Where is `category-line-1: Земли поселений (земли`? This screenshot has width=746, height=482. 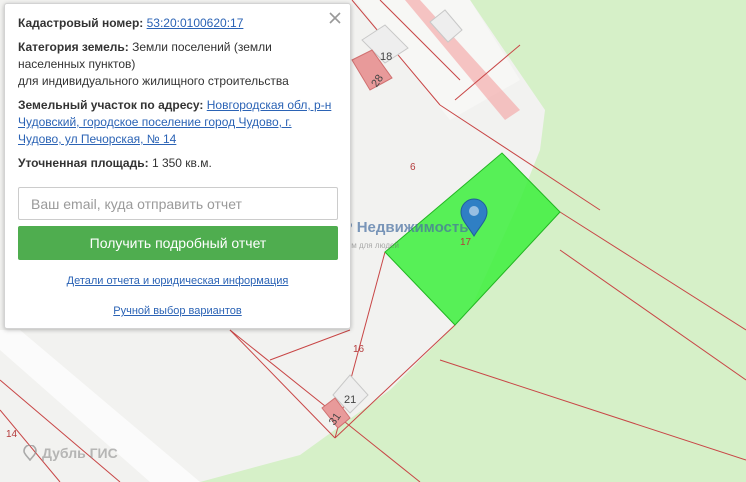 category-line-1: Земли поселений (земли is located at coordinates (202, 47).